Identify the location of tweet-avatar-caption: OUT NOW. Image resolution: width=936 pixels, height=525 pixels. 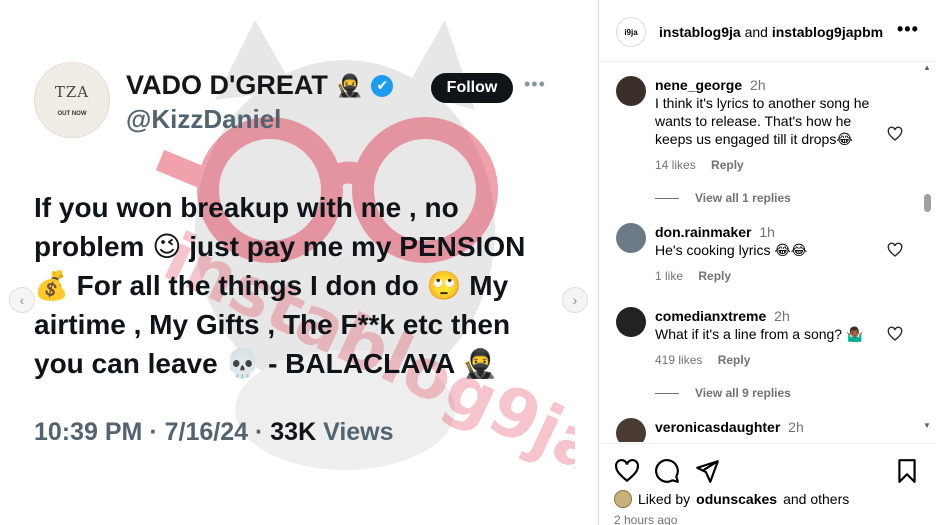
(72, 114).